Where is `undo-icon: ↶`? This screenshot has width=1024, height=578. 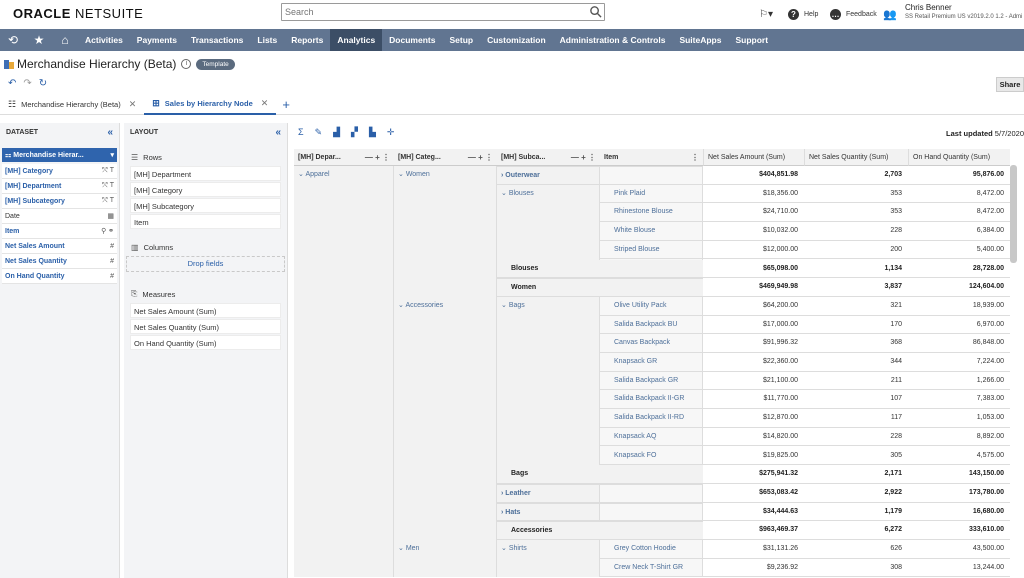
undo-icon: ↶ is located at coordinates (12, 83).